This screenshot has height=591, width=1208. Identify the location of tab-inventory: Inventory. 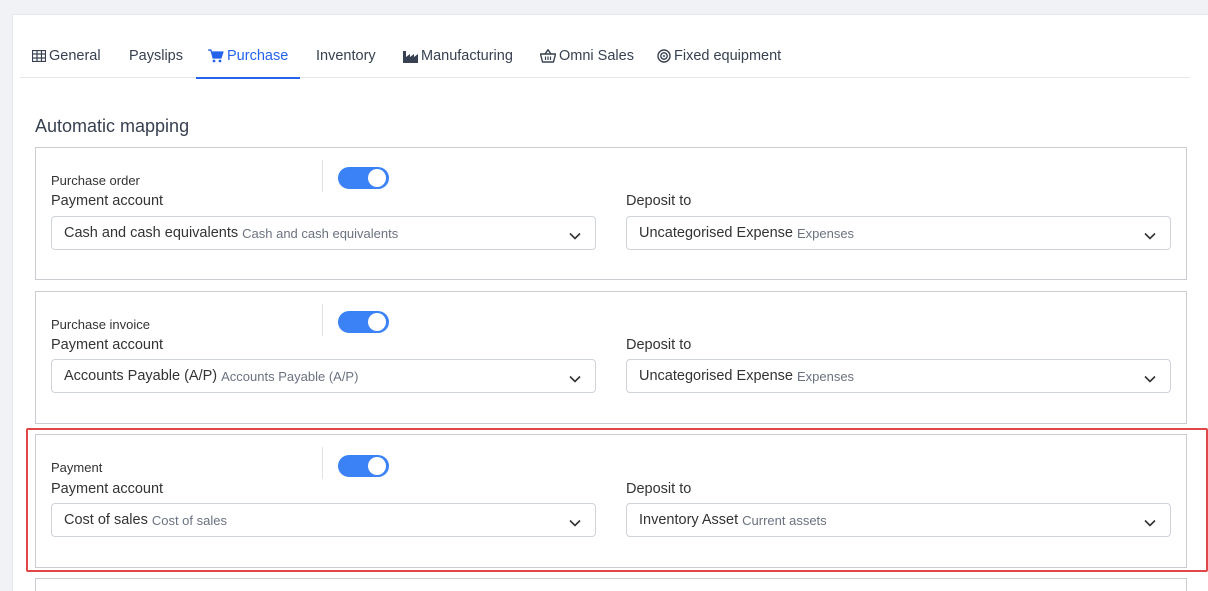
(346, 56).